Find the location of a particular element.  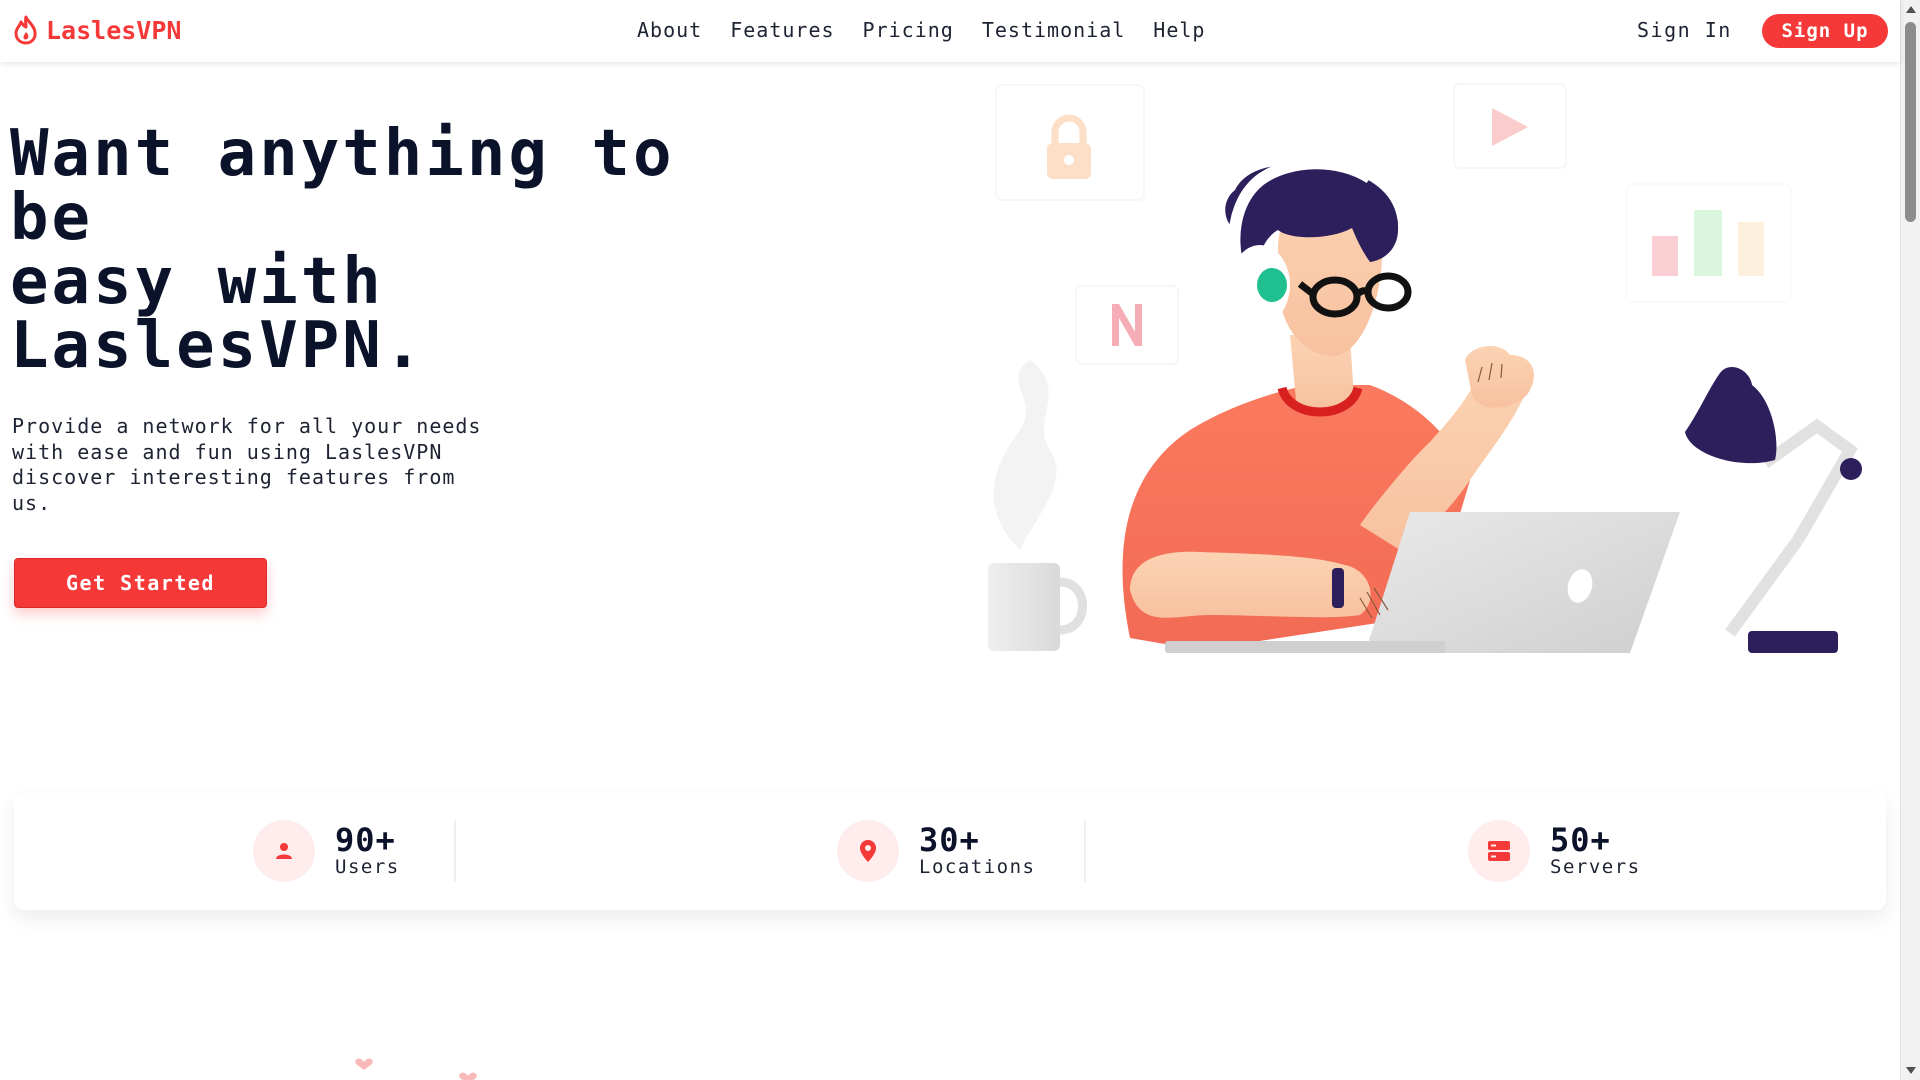

nav-features: Features is located at coordinates (782, 30).